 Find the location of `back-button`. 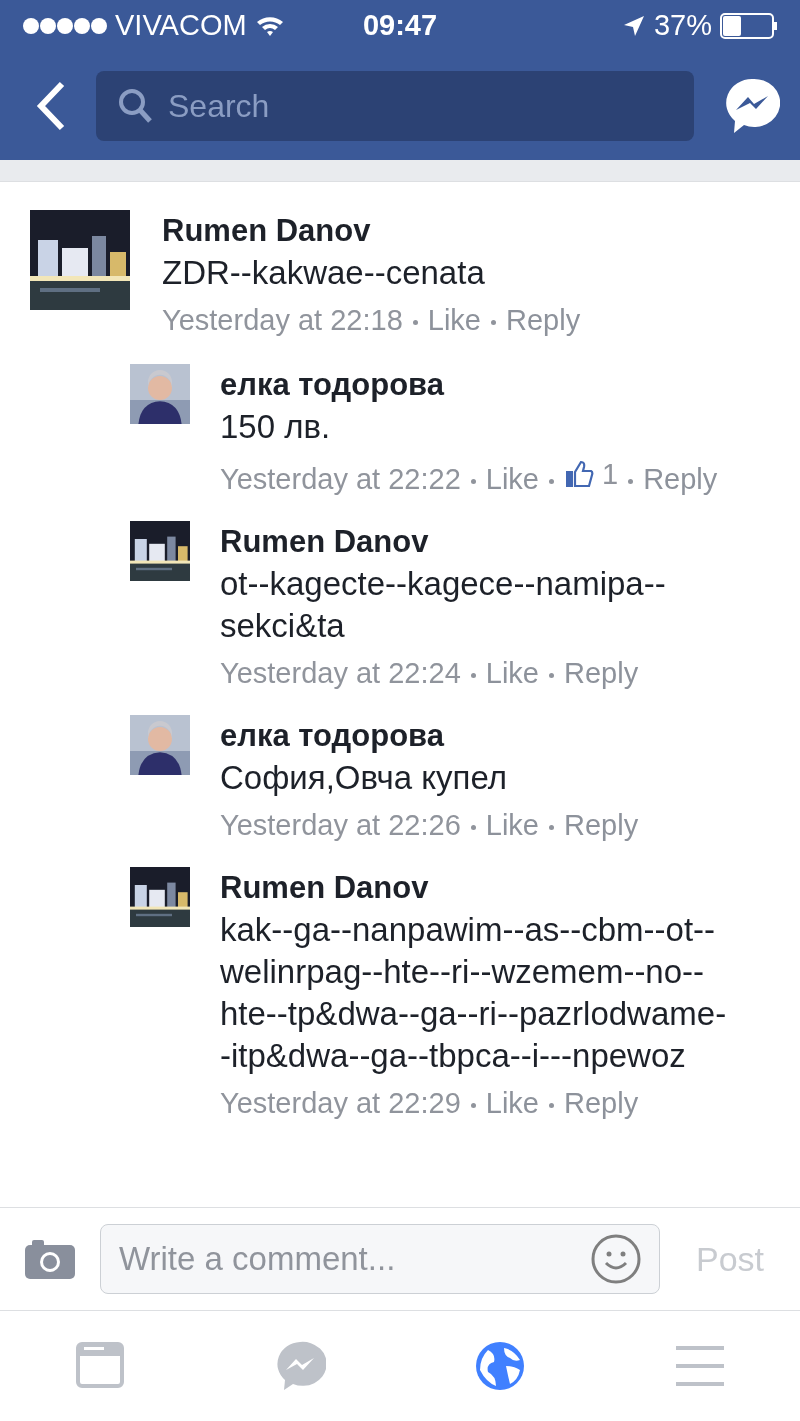

back-button is located at coordinates (51, 106).